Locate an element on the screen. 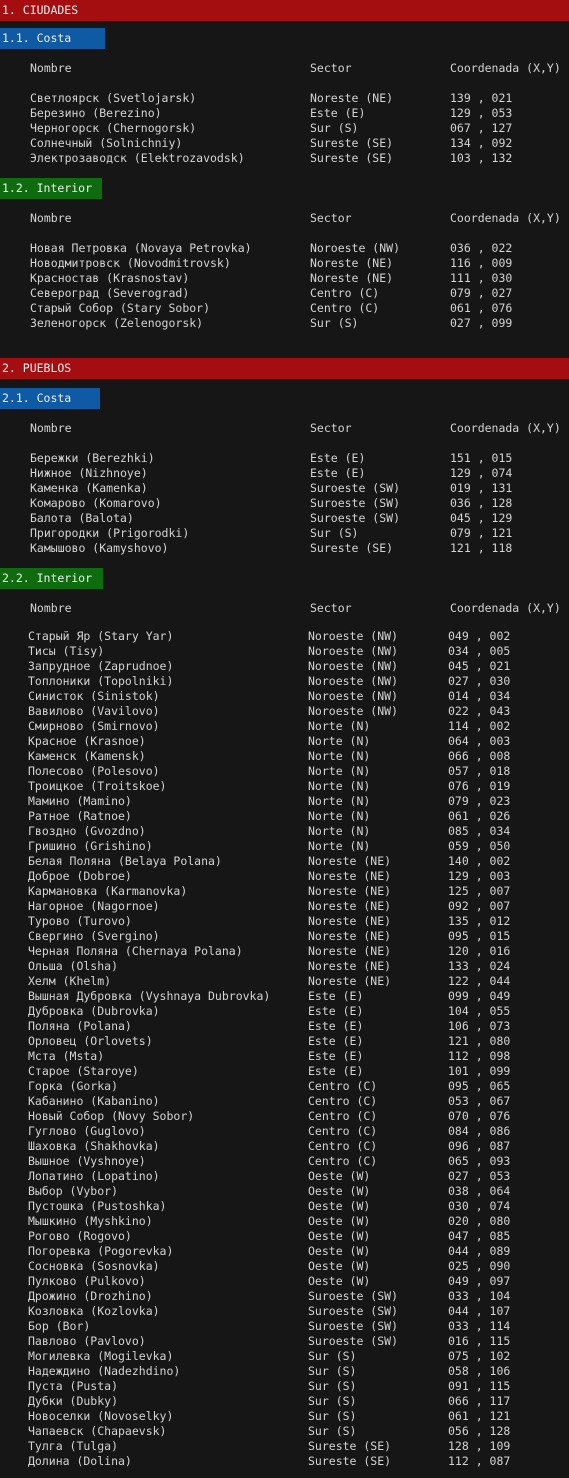 The height and width of the screenshot is (1478, 569). place-name: Красностав (Krasnostav) is located at coordinates (110, 278).